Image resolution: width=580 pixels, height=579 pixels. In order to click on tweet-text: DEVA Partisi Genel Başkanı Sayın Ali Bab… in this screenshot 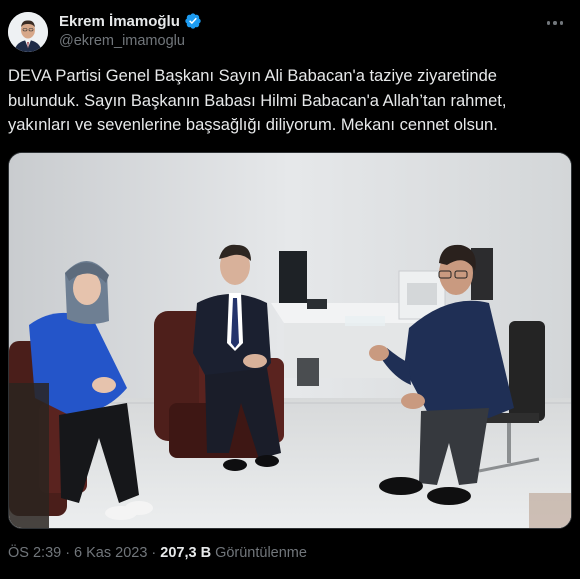, I will do `click(257, 100)`.